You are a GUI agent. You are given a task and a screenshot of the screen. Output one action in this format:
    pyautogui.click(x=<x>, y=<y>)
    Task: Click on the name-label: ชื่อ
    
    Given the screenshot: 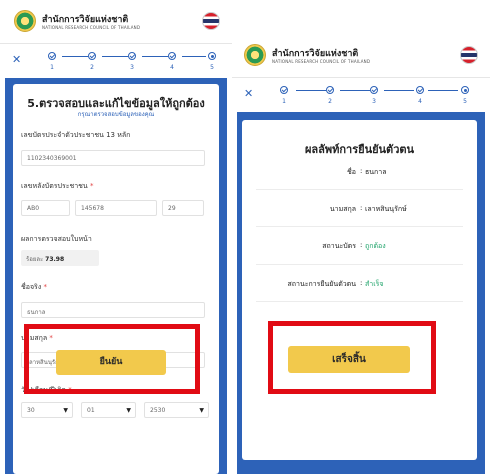 What is the action you would take?
    pyautogui.click(x=351, y=172)
    